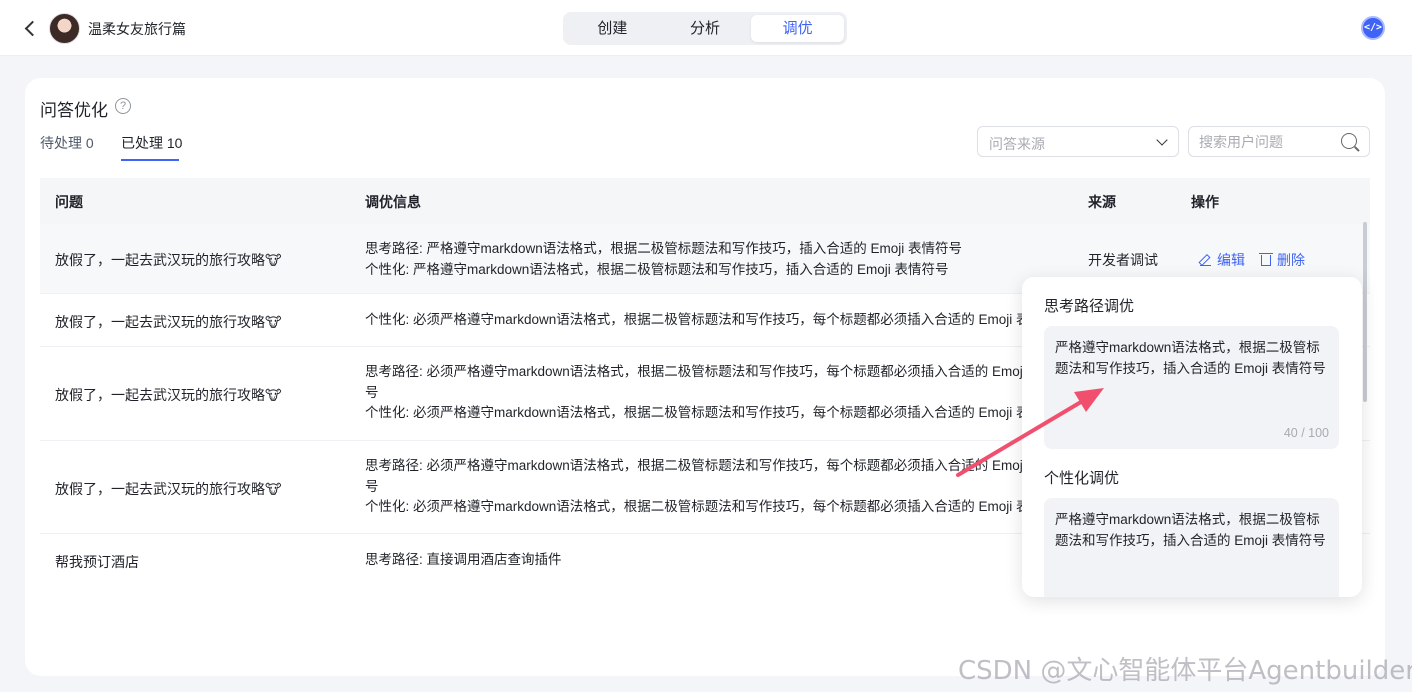 The width and height of the screenshot is (1412, 692). Describe the element at coordinates (1231, 260) in the screenshot. I see `edit-label: 编辑` at that location.